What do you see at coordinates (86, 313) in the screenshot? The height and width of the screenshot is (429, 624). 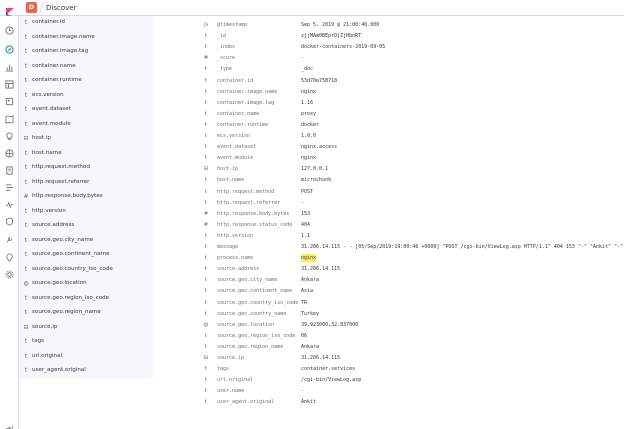 I see `field-list-item: t source.geo.region_name` at bounding box center [86, 313].